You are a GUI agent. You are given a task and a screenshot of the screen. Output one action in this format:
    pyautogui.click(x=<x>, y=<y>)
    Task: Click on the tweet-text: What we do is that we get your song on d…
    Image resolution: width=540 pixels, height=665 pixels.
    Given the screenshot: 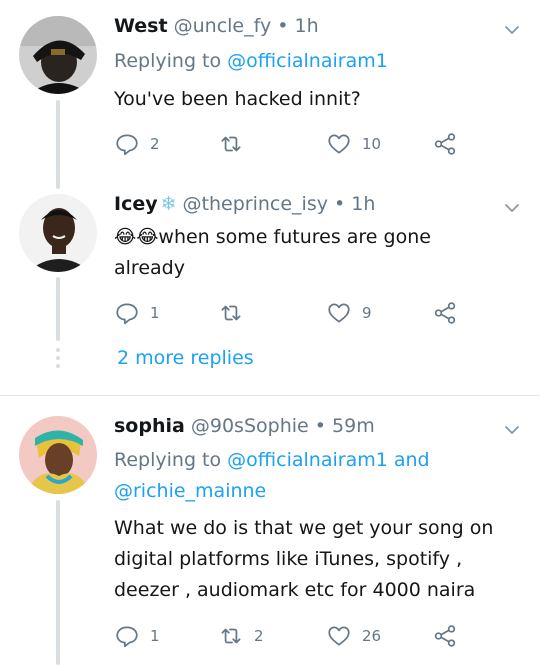 What is the action you would take?
    pyautogui.click(x=304, y=559)
    